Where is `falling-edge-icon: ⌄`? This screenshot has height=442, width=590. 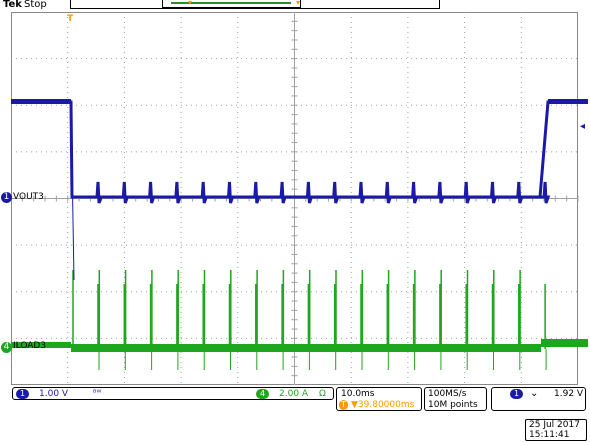 falling-edge-icon: ⌄ is located at coordinates (534, 393).